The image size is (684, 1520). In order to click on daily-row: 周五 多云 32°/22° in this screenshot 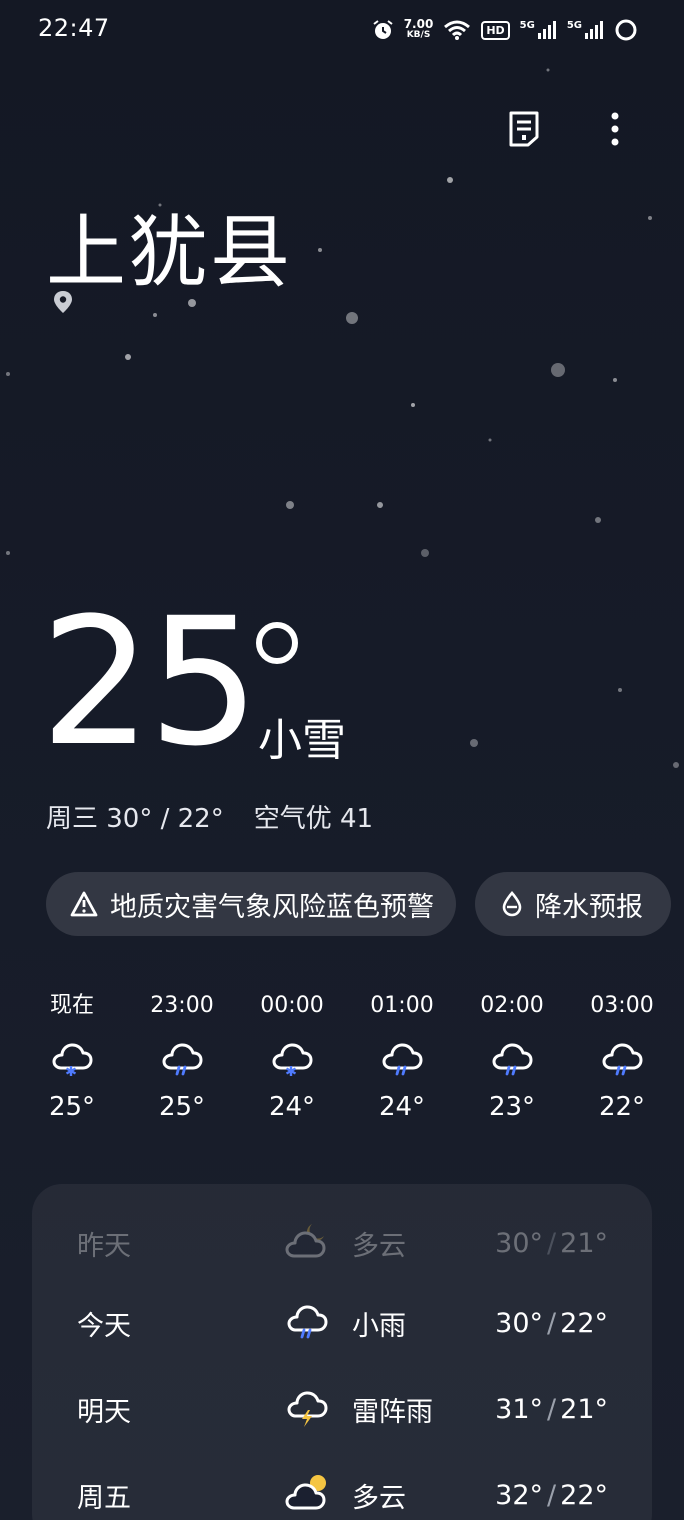, I will do `click(342, 1486)`.